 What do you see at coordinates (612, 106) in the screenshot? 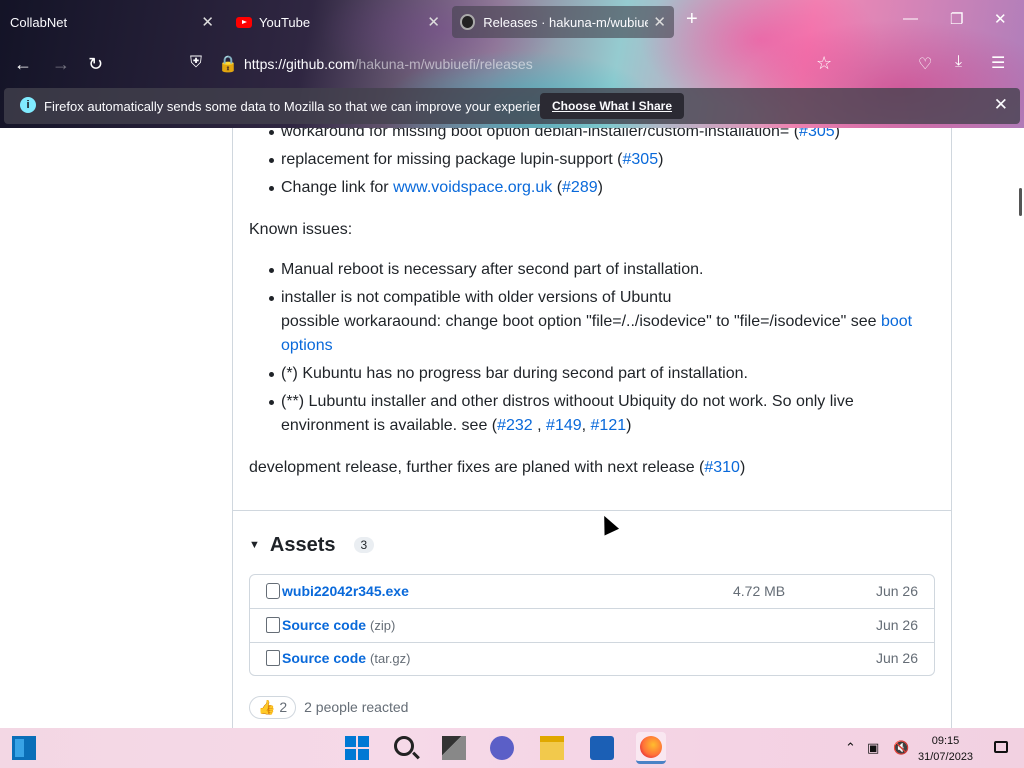
I see `choose-what-i-share-button: Choose What I Share` at bounding box center [612, 106].